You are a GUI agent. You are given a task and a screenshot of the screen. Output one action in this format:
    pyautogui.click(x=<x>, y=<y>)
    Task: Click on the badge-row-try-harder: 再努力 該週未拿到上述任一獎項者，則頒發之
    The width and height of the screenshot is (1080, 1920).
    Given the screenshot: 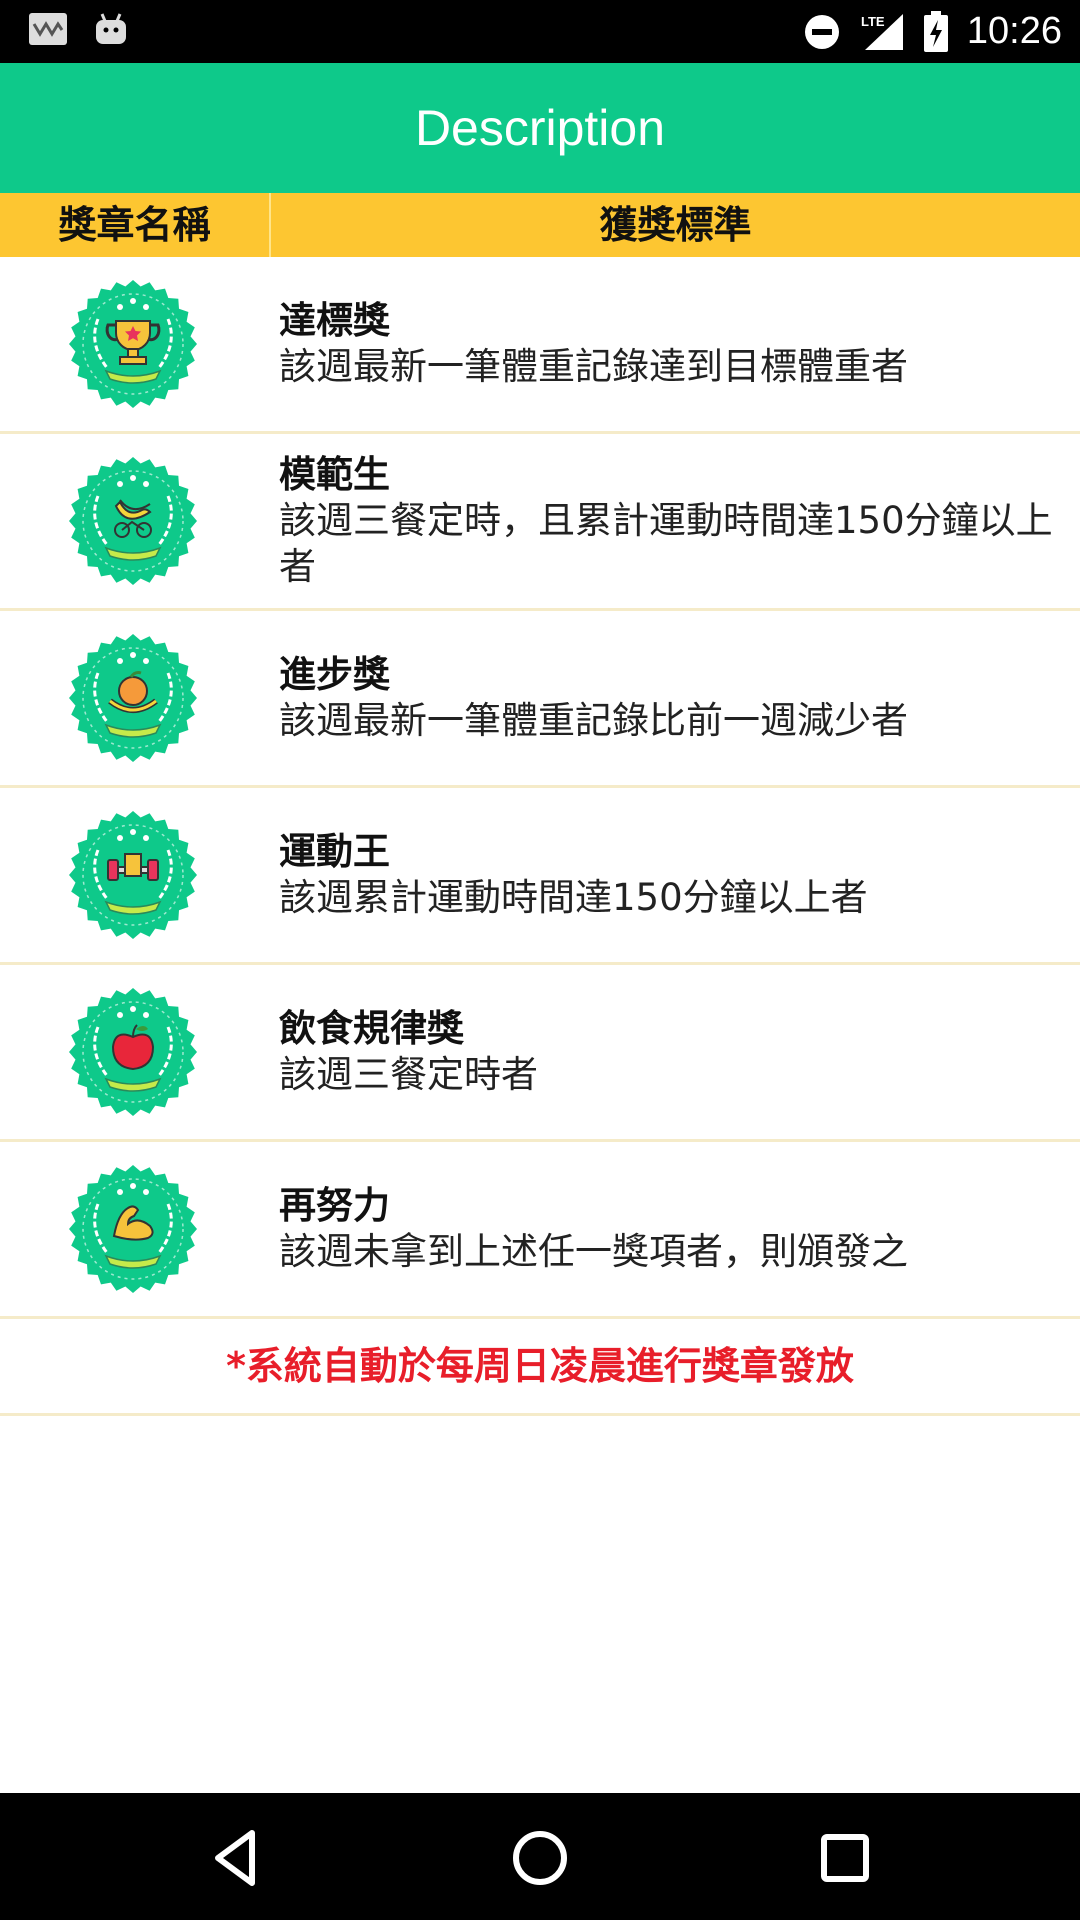 What is the action you would take?
    pyautogui.click(x=540, y=1230)
    